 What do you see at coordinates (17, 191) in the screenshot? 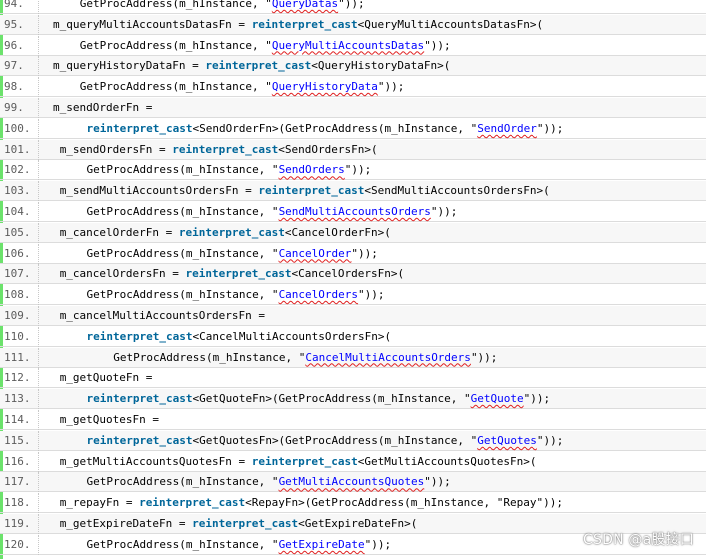
I see `line-number: 103.` at bounding box center [17, 191].